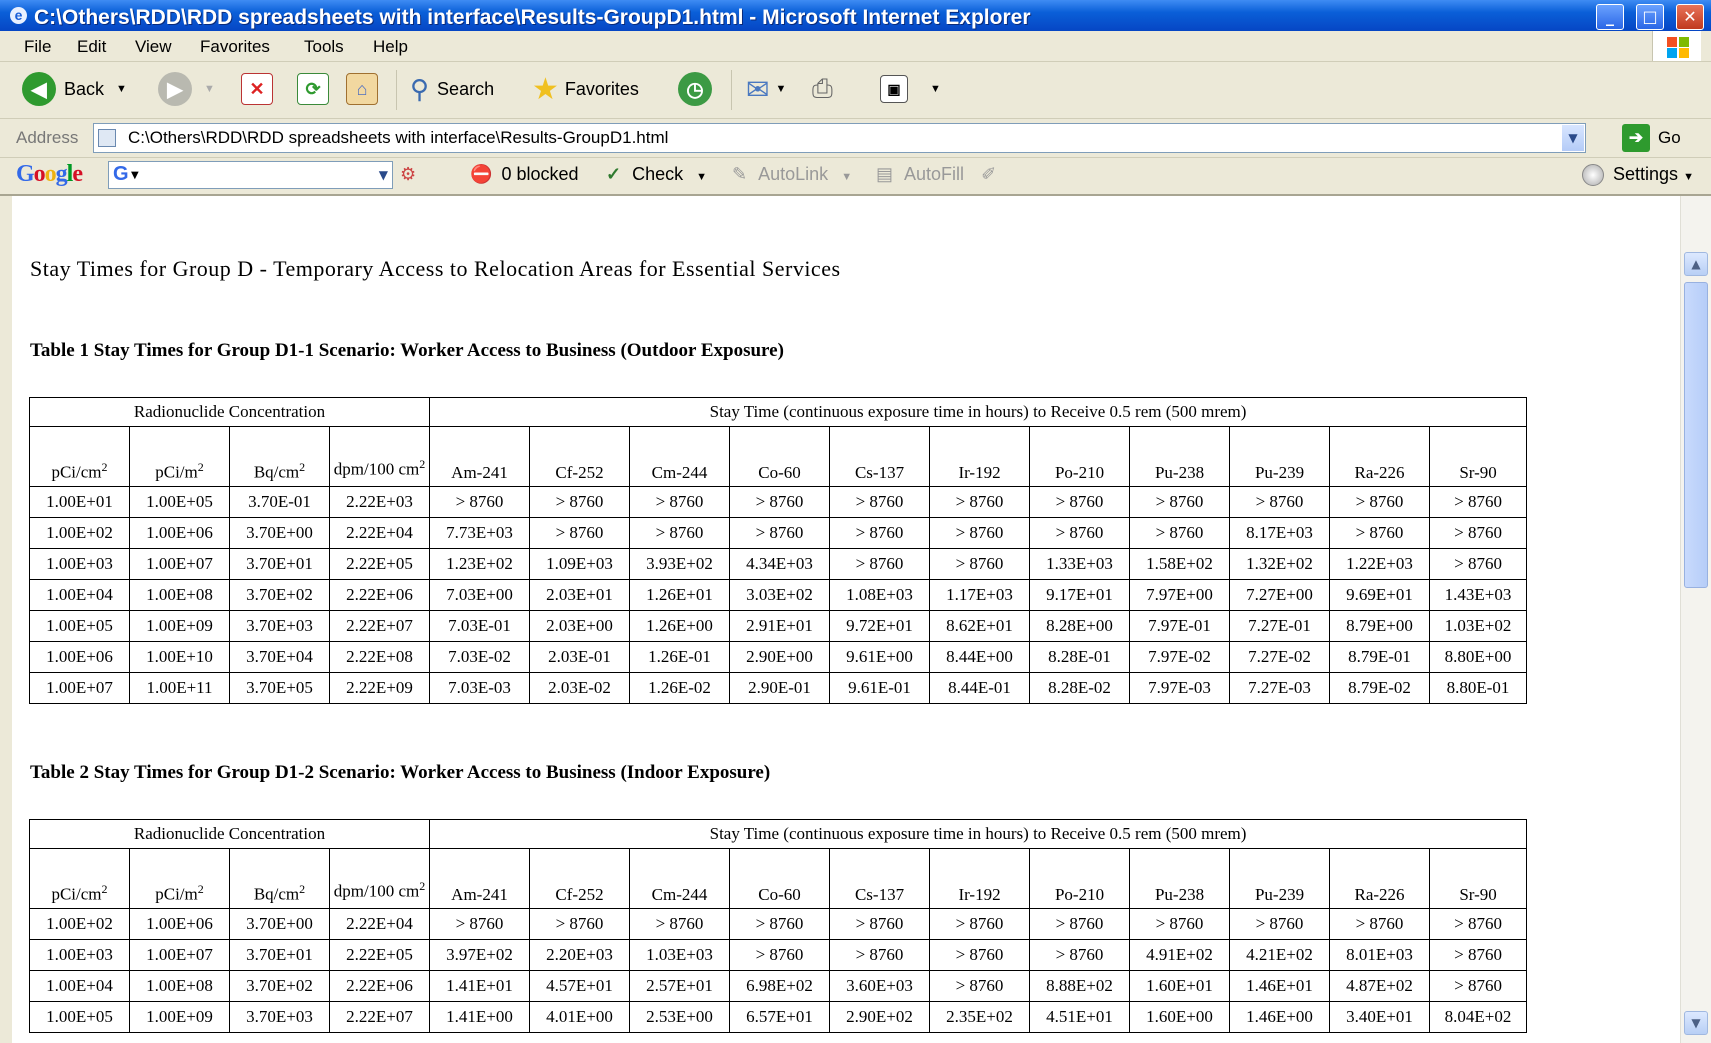 The height and width of the screenshot is (1043, 1711). Describe the element at coordinates (1280, 878) in the screenshot. I see `nuclide-header: Pu-239` at that location.